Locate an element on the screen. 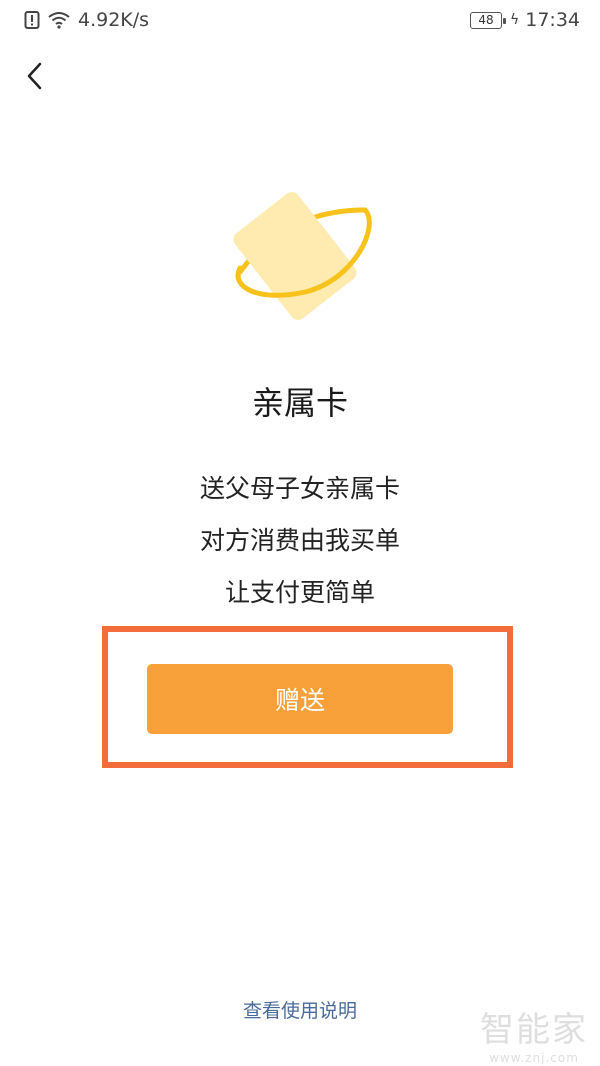 The image size is (600, 1066). charging-icon: ϟ is located at coordinates (514, 20).